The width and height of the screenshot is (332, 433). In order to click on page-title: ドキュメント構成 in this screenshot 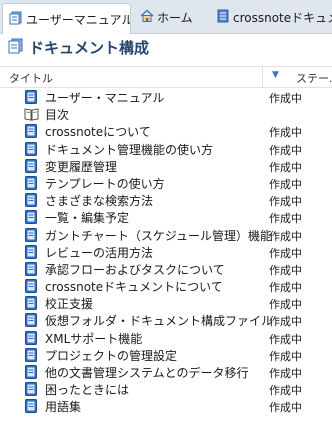, I will do `click(89, 47)`.